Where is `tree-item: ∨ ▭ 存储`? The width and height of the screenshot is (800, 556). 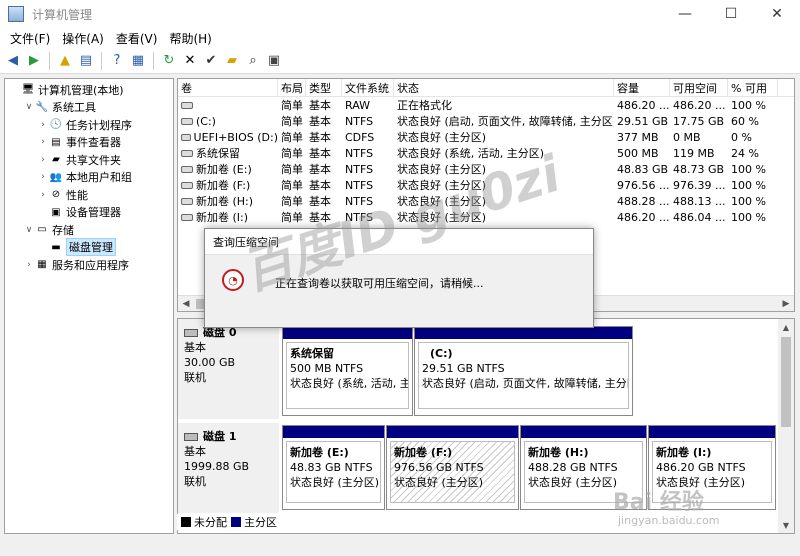
tree-item: ∨ ▭ 存储 is located at coordinates (89, 230).